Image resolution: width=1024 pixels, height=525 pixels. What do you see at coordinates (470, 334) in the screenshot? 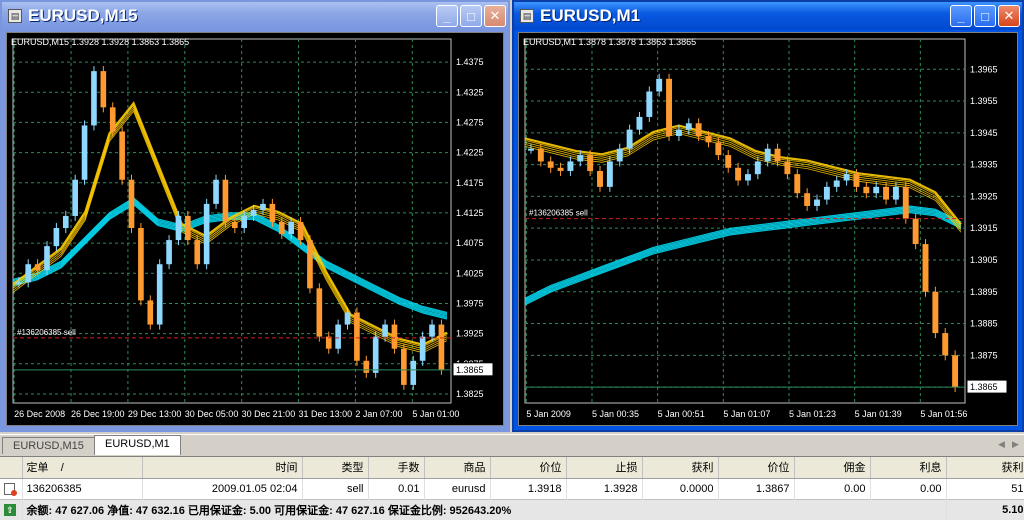
I see `y-tick-label: 1.3925` at bounding box center [470, 334].